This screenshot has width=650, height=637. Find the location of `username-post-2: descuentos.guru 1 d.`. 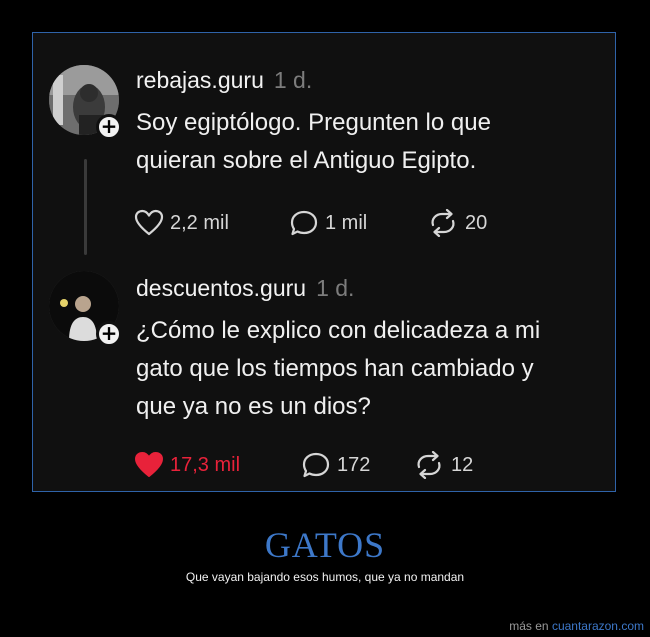

username-post-2: descuentos.guru 1 d. is located at coordinates (245, 288).